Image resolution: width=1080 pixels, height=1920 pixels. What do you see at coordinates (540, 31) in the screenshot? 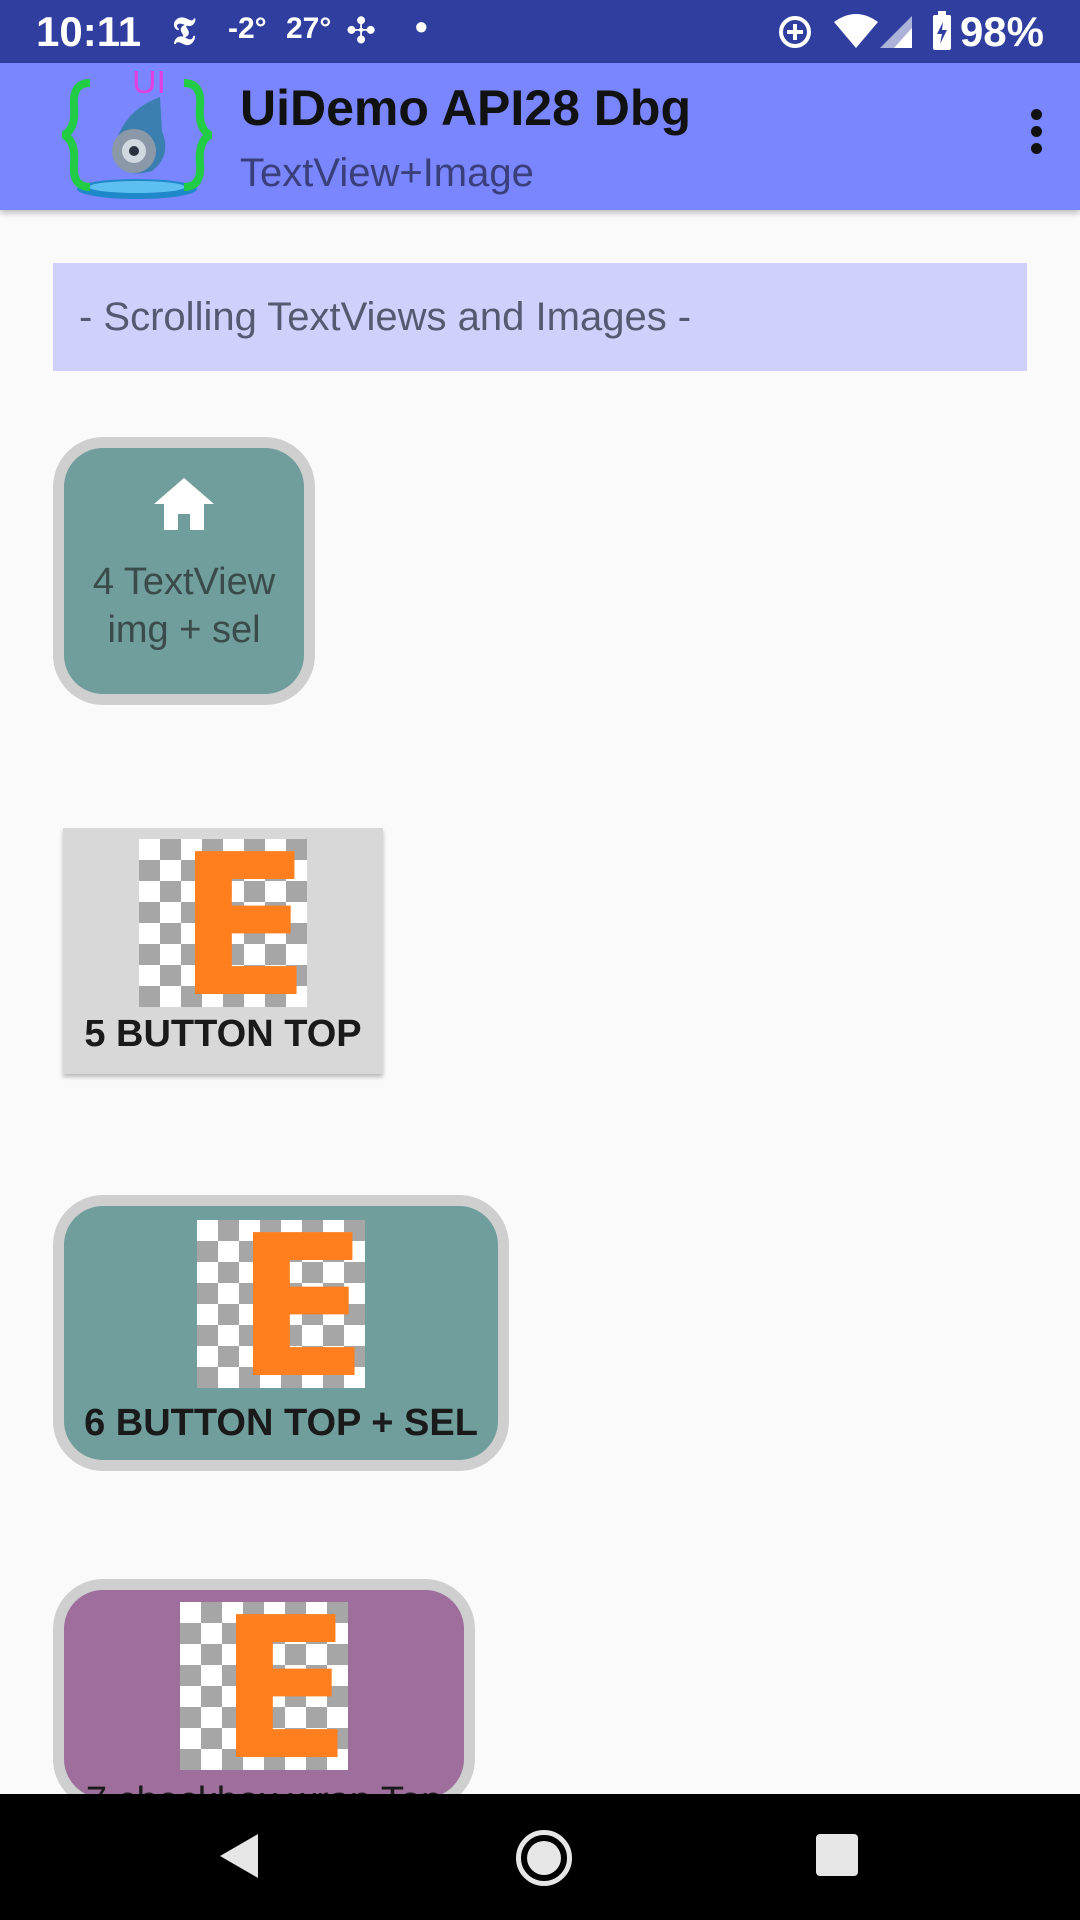
I see `status-bar: 10:11 𝕿 -2° 27° ✣ • 98%` at bounding box center [540, 31].